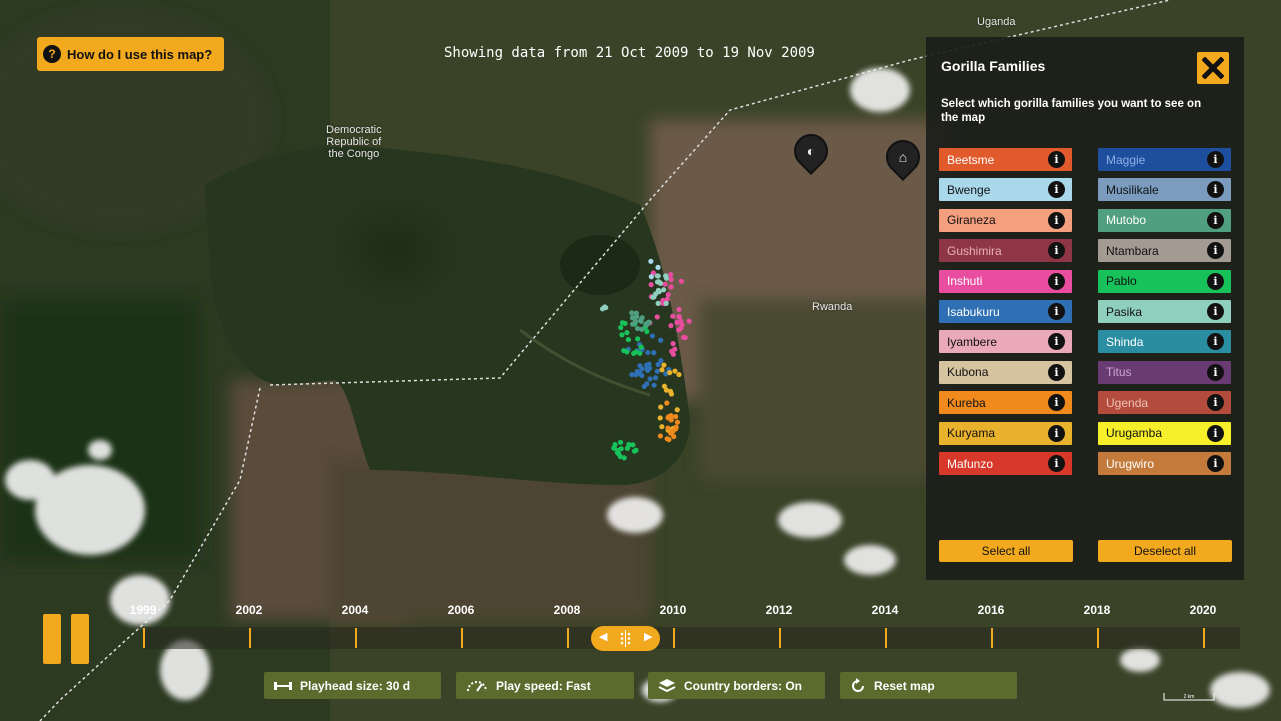  What do you see at coordinates (993, 66) in the screenshot?
I see `panel-title: Gorilla Families` at bounding box center [993, 66].